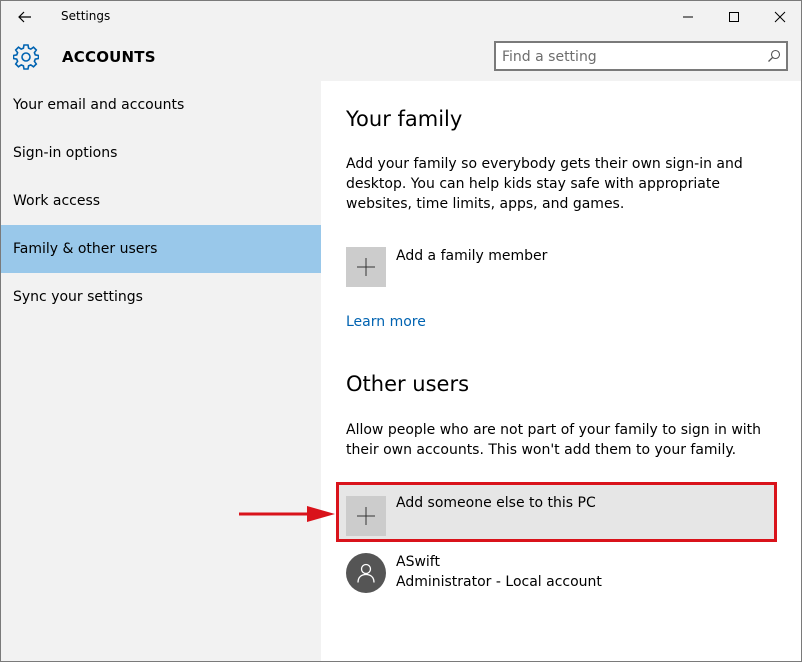 The width and height of the screenshot is (802, 662). What do you see at coordinates (386, 322) in the screenshot?
I see `learn-more-link: Learn more` at bounding box center [386, 322].